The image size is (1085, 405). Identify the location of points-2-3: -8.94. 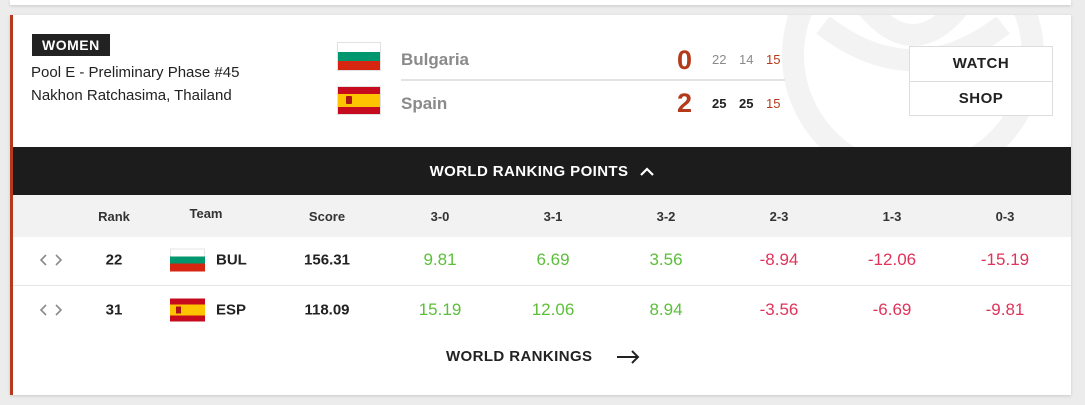
(779, 259).